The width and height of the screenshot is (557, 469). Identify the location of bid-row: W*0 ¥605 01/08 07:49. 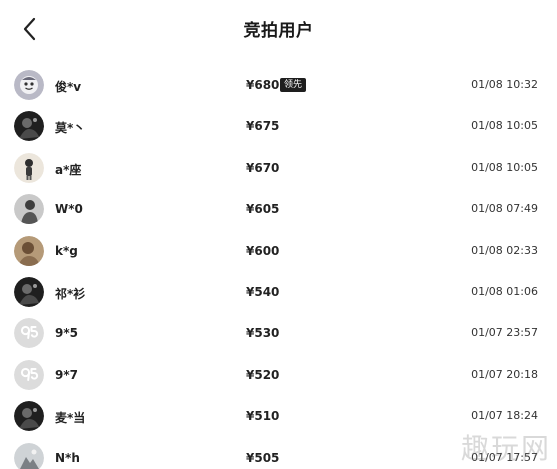
(278, 208).